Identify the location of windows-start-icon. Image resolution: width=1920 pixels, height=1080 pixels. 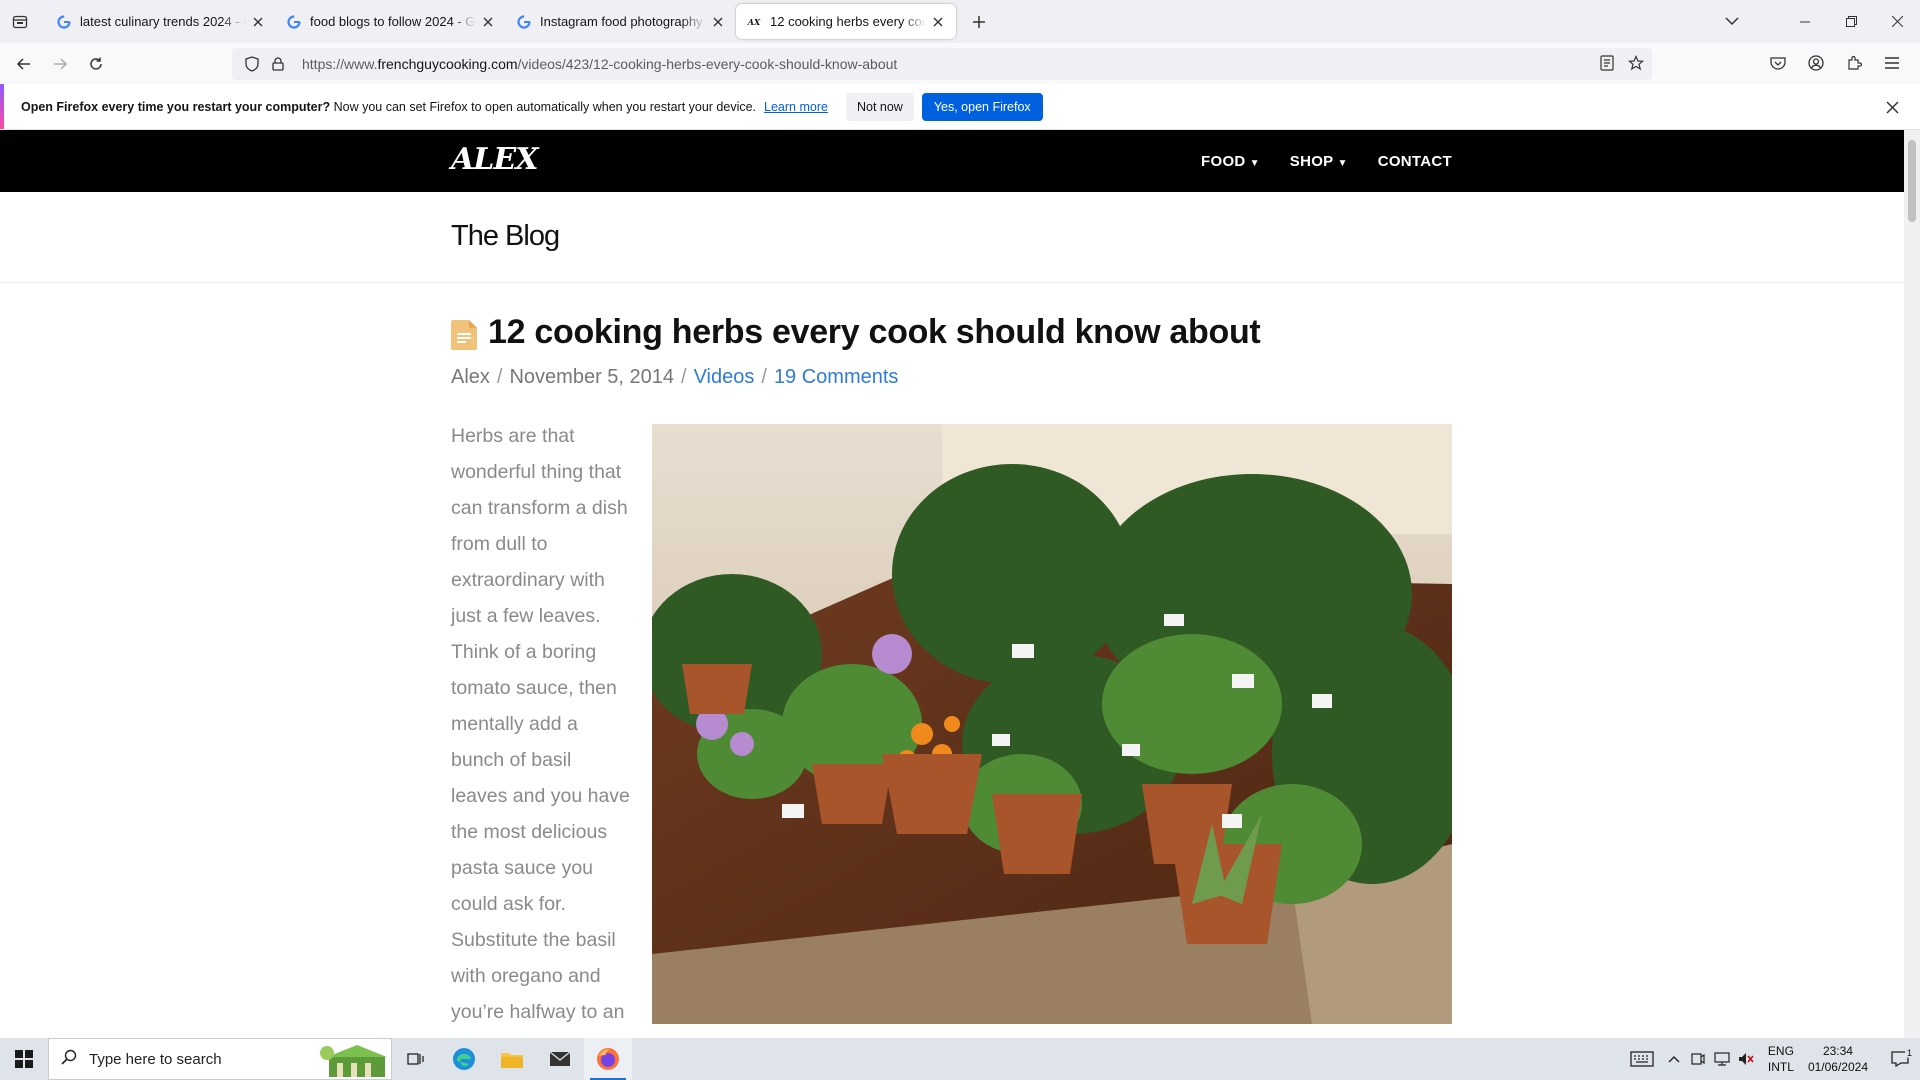
(24, 1059).